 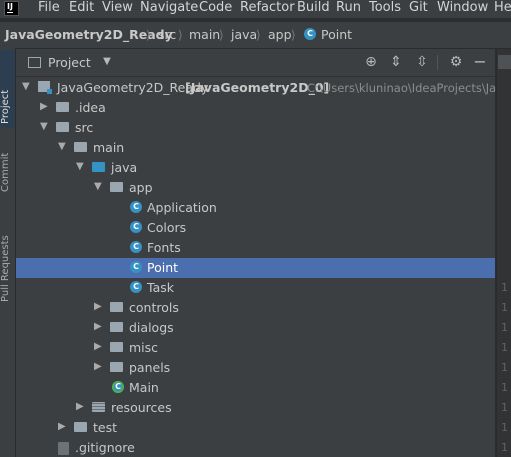 What do you see at coordinates (63, 448) in the screenshot?
I see `gitignore-file-icon` at bounding box center [63, 448].